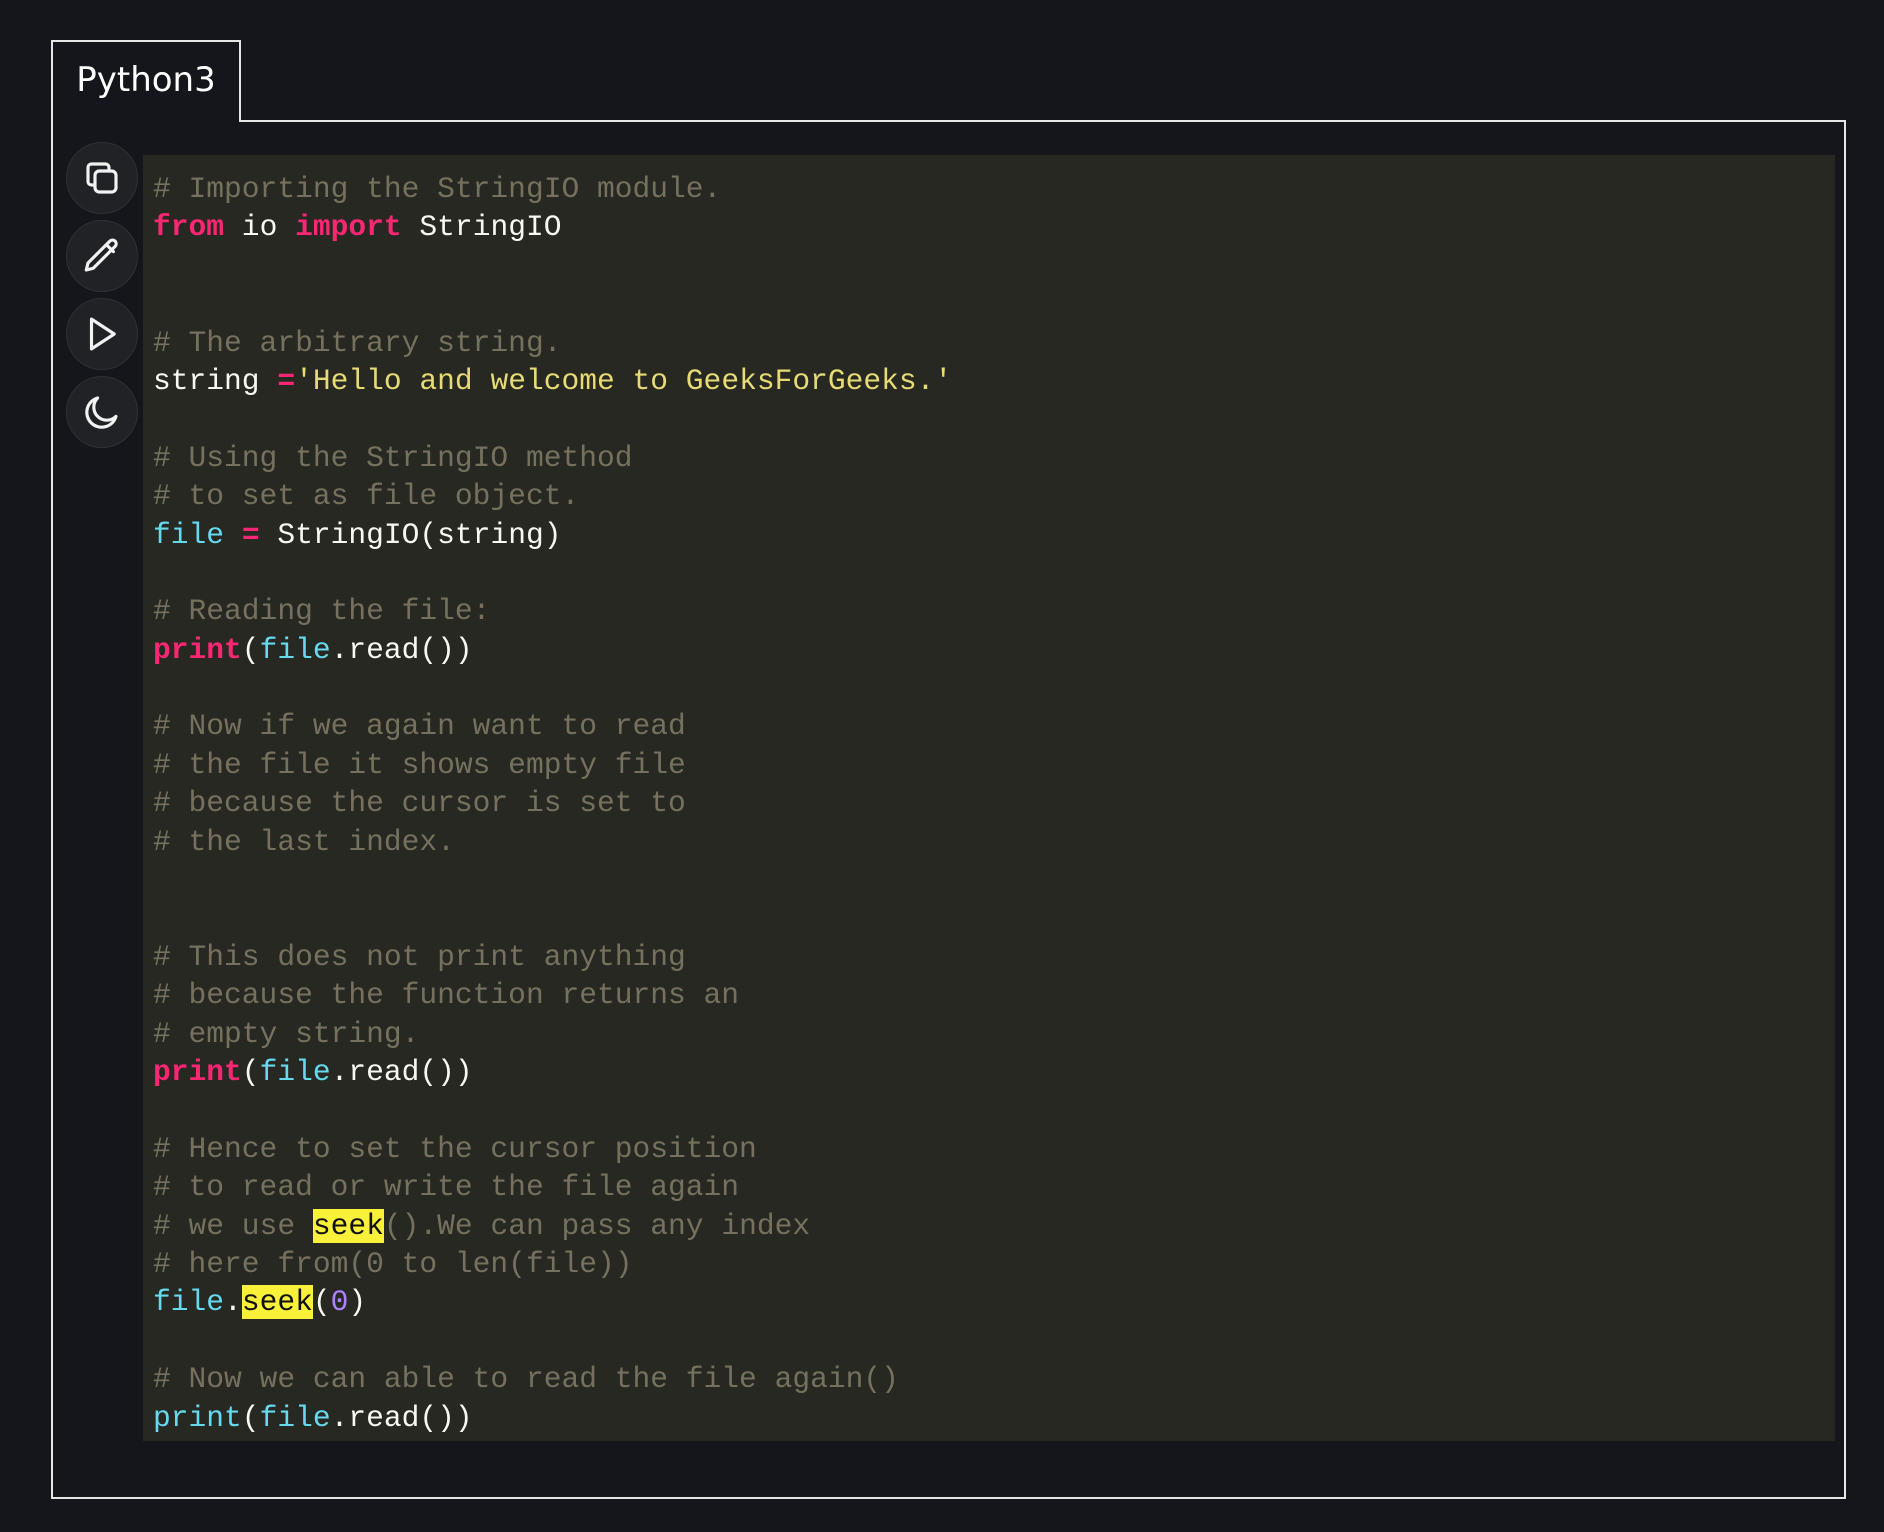  Describe the element at coordinates (233, 1302) in the screenshot. I see `code-text: .` at that location.